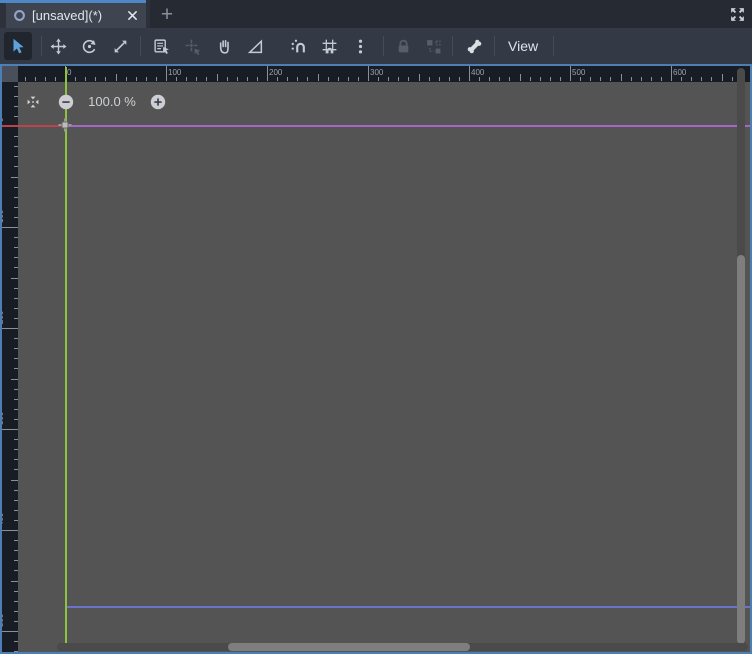  I want to click on zoom-in-button, so click(158, 102).